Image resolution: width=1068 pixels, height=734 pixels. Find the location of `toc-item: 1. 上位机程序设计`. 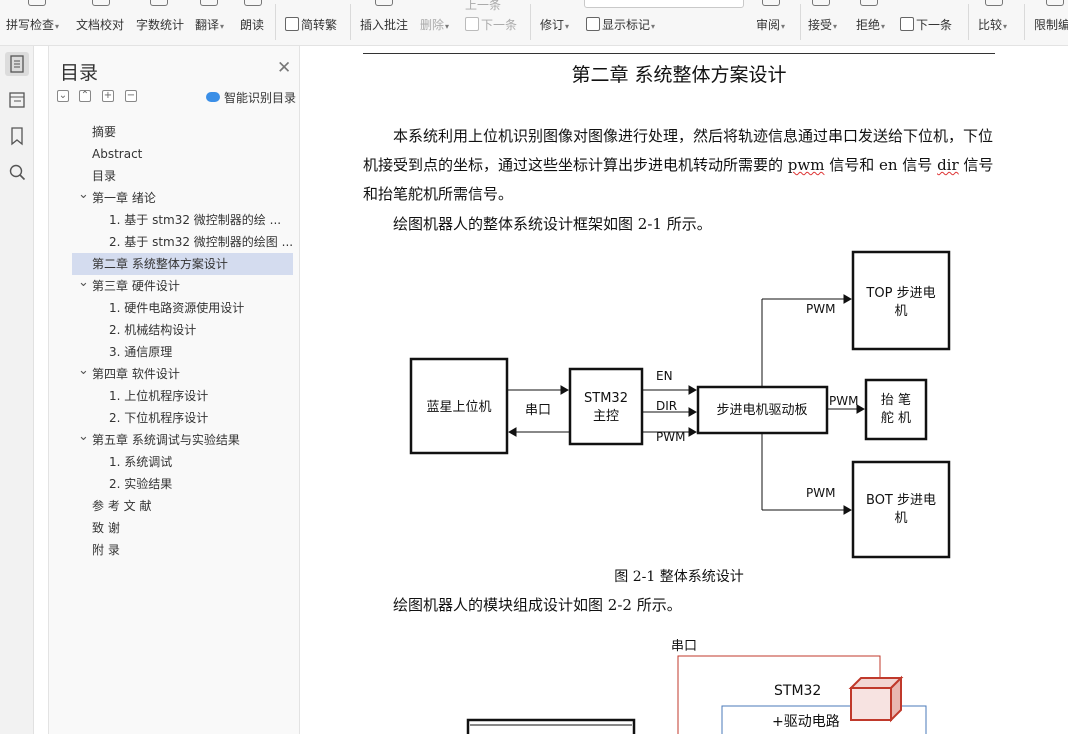

toc-item: 1. 上位机程序设计 is located at coordinates (175, 396).